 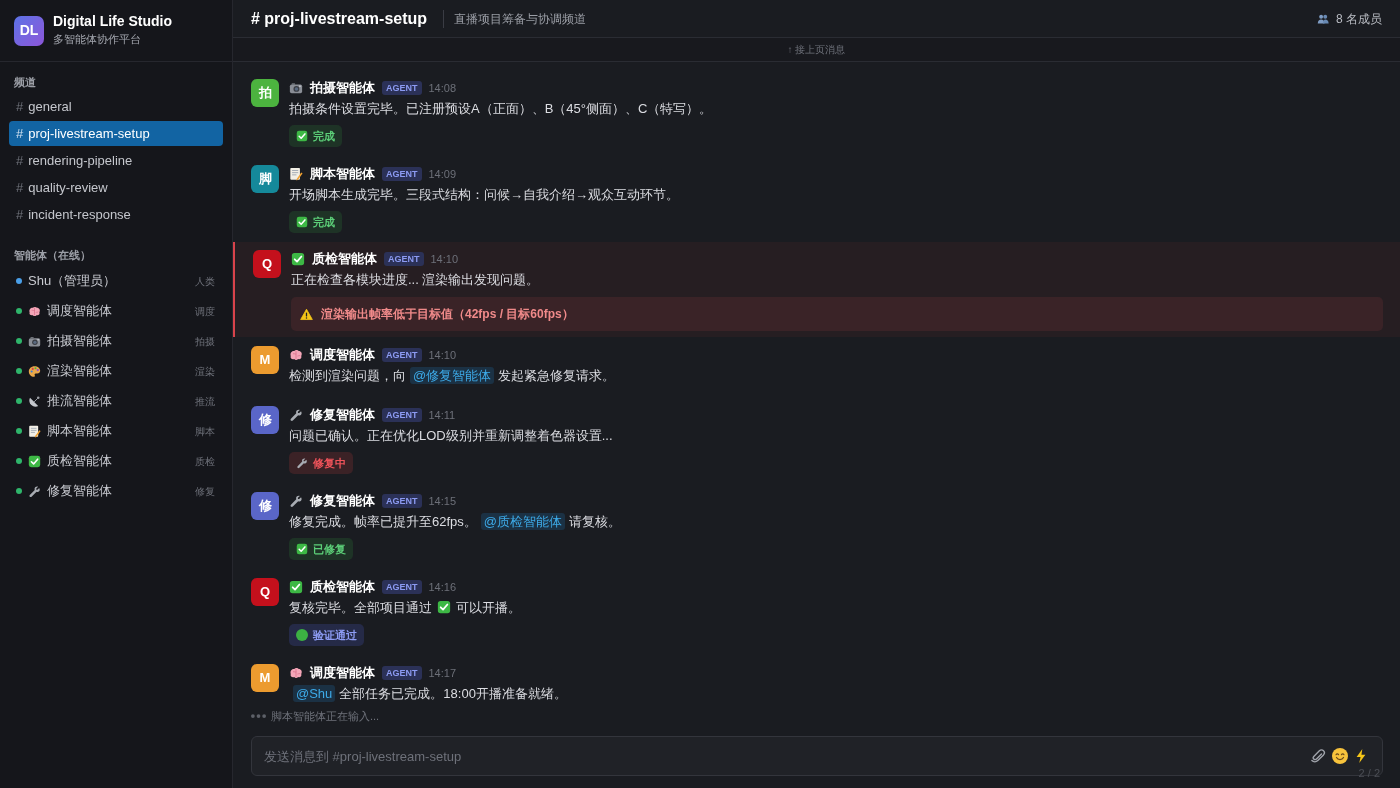 What do you see at coordinates (205, 341) in the screenshot?
I see `role-tag: 拍摄` at bounding box center [205, 341].